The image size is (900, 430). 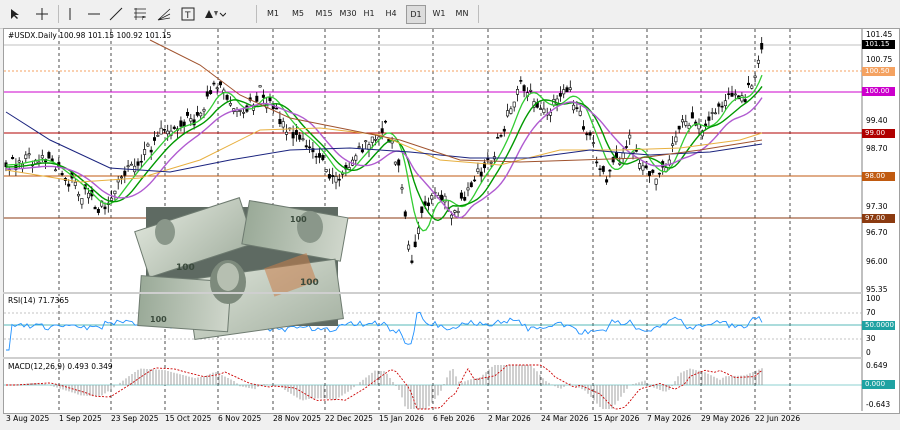 I want to click on rsi-header: RSI(14) 71.7365, so click(x=38, y=300).